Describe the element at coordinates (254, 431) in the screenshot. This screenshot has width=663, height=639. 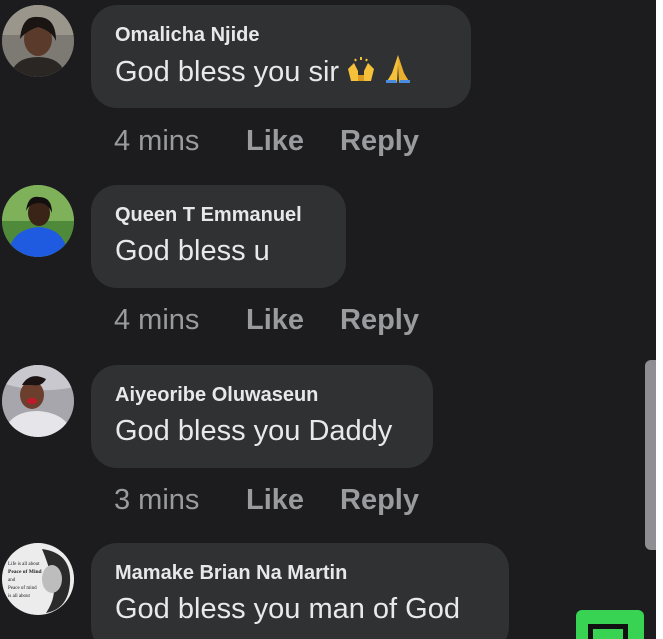
I see `comment-text: God bless you Daddy` at that location.